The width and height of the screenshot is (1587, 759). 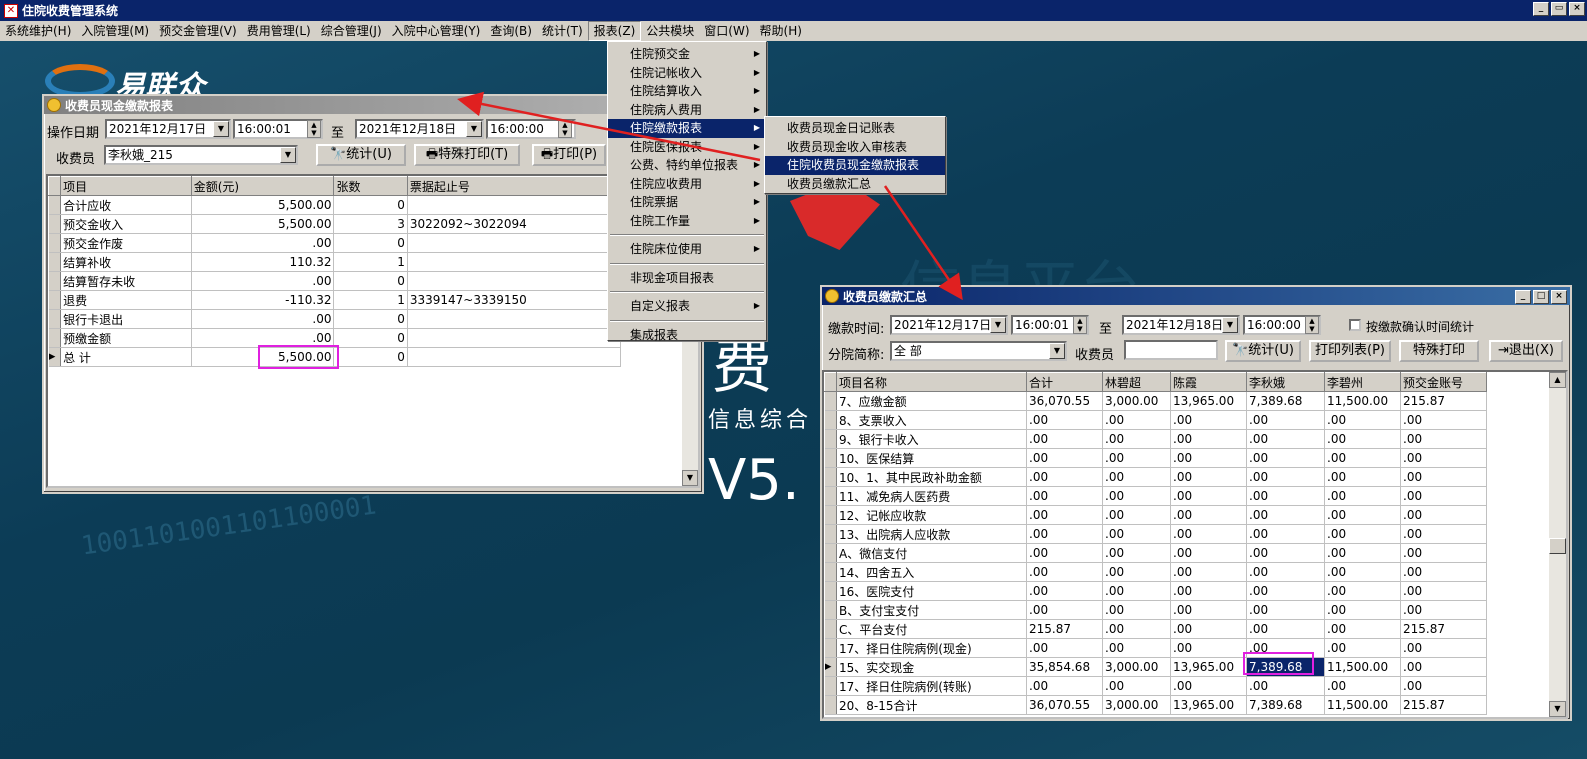 I want to click on arrow-to-summary, so click(x=923, y=243).